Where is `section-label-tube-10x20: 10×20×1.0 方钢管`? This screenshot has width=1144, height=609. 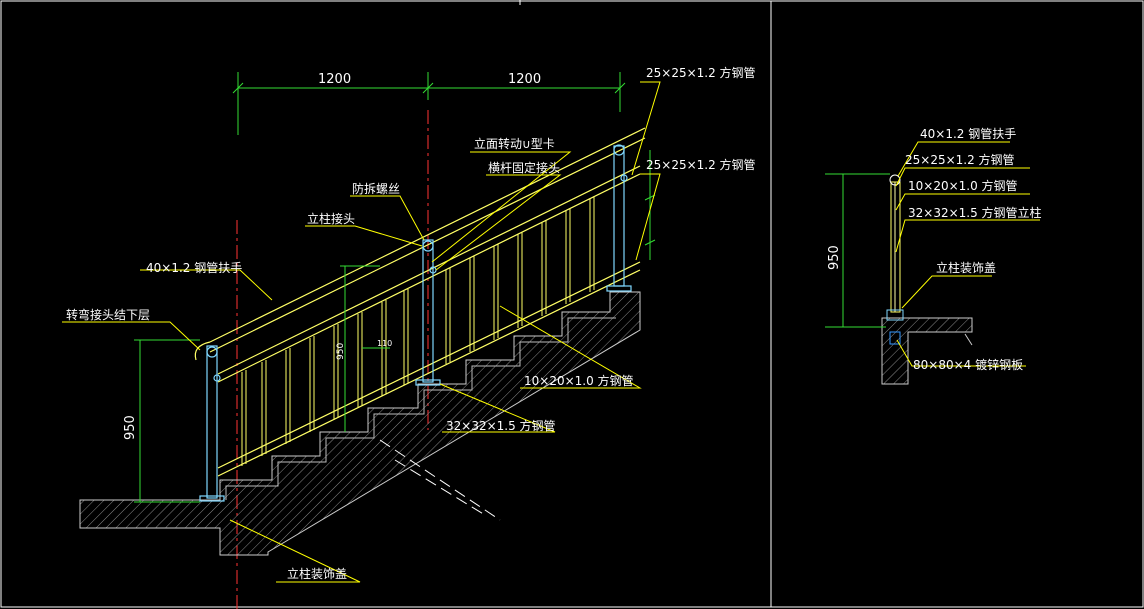 section-label-tube-10x20: 10×20×1.0 方钢管 is located at coordinates (963, 185).